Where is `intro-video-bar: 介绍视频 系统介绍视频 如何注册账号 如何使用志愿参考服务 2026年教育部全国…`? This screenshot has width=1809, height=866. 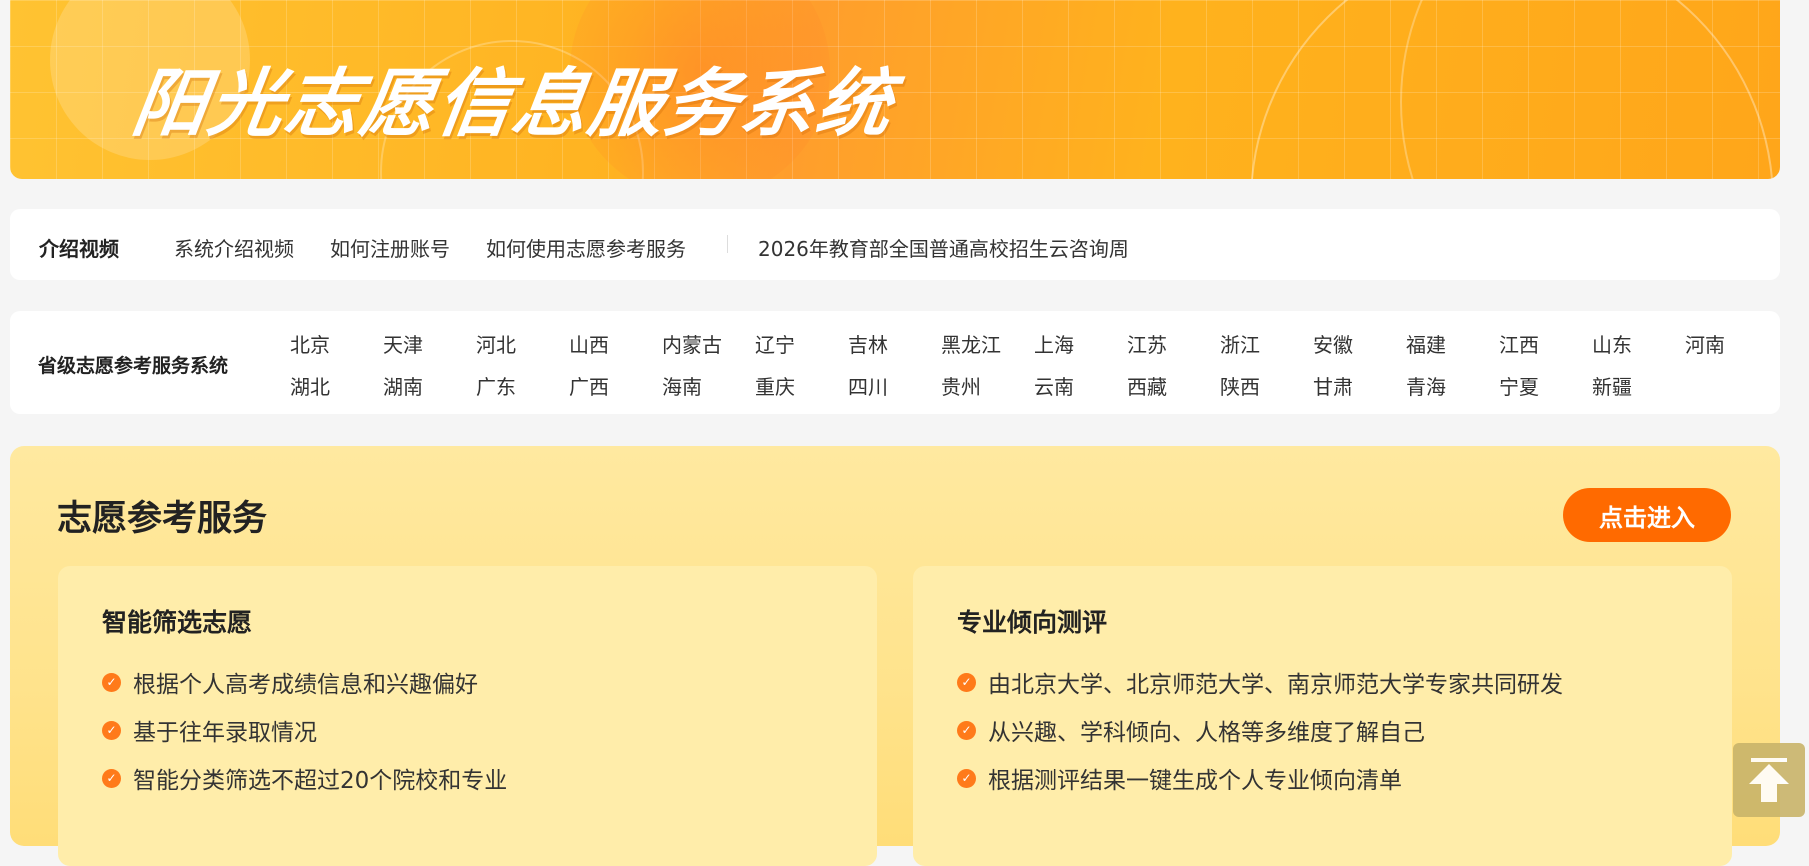 intro-video-bar: 介绍视频 系统介绍视频 如何注册账号 如何使用志愿参考服务 2026年教育部全国… is located at coordinates (895, 244).